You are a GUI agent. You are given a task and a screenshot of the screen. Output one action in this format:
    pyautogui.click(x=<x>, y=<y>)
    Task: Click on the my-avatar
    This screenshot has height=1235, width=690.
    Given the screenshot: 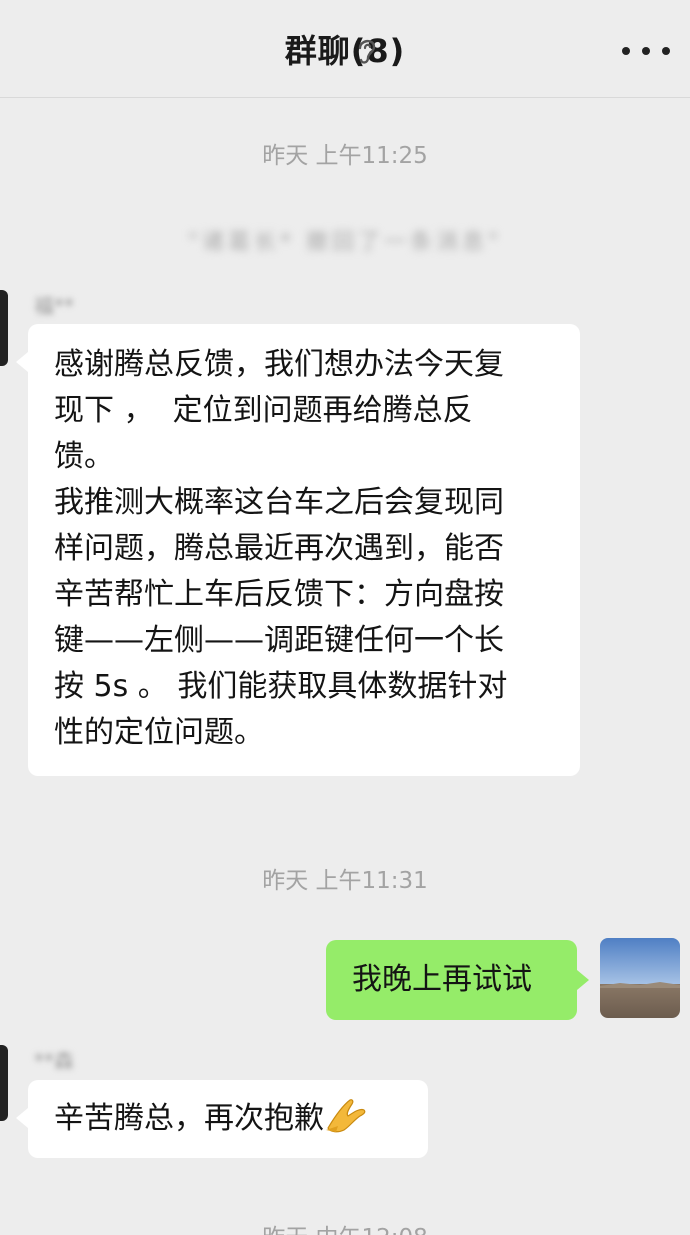 What is the action you would take?
    pyautogui.click(x=640, y=978)
    